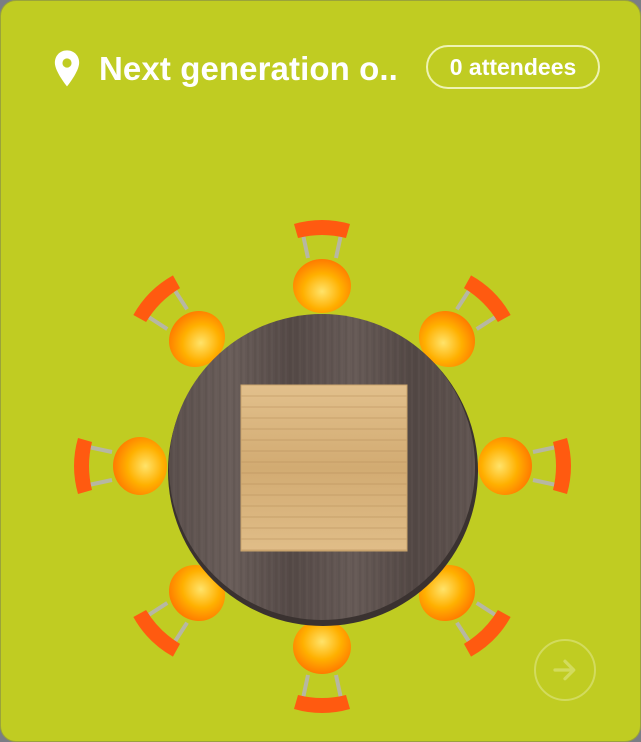 Image resolution: width=641 pixels, height=742 pixels. I want to click on next-button, so click(565, 670).